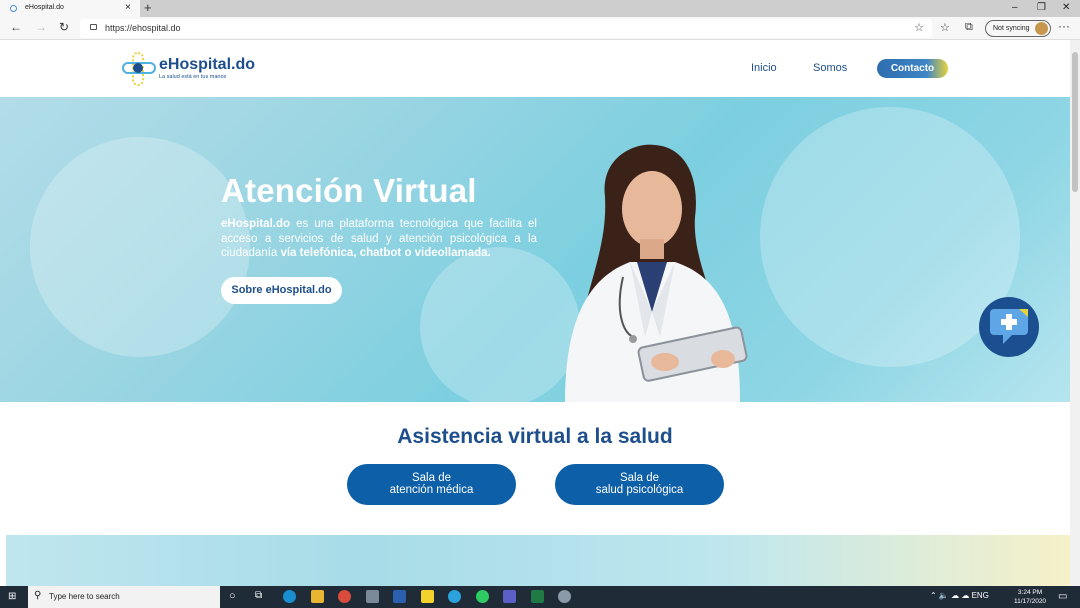 The width and height of the screenshot is (1080, 608). What do you see at coordinates (349, 190) in the screenshot?
I see `hero-title: Atención Virtual` at bounding box center [349, 190].